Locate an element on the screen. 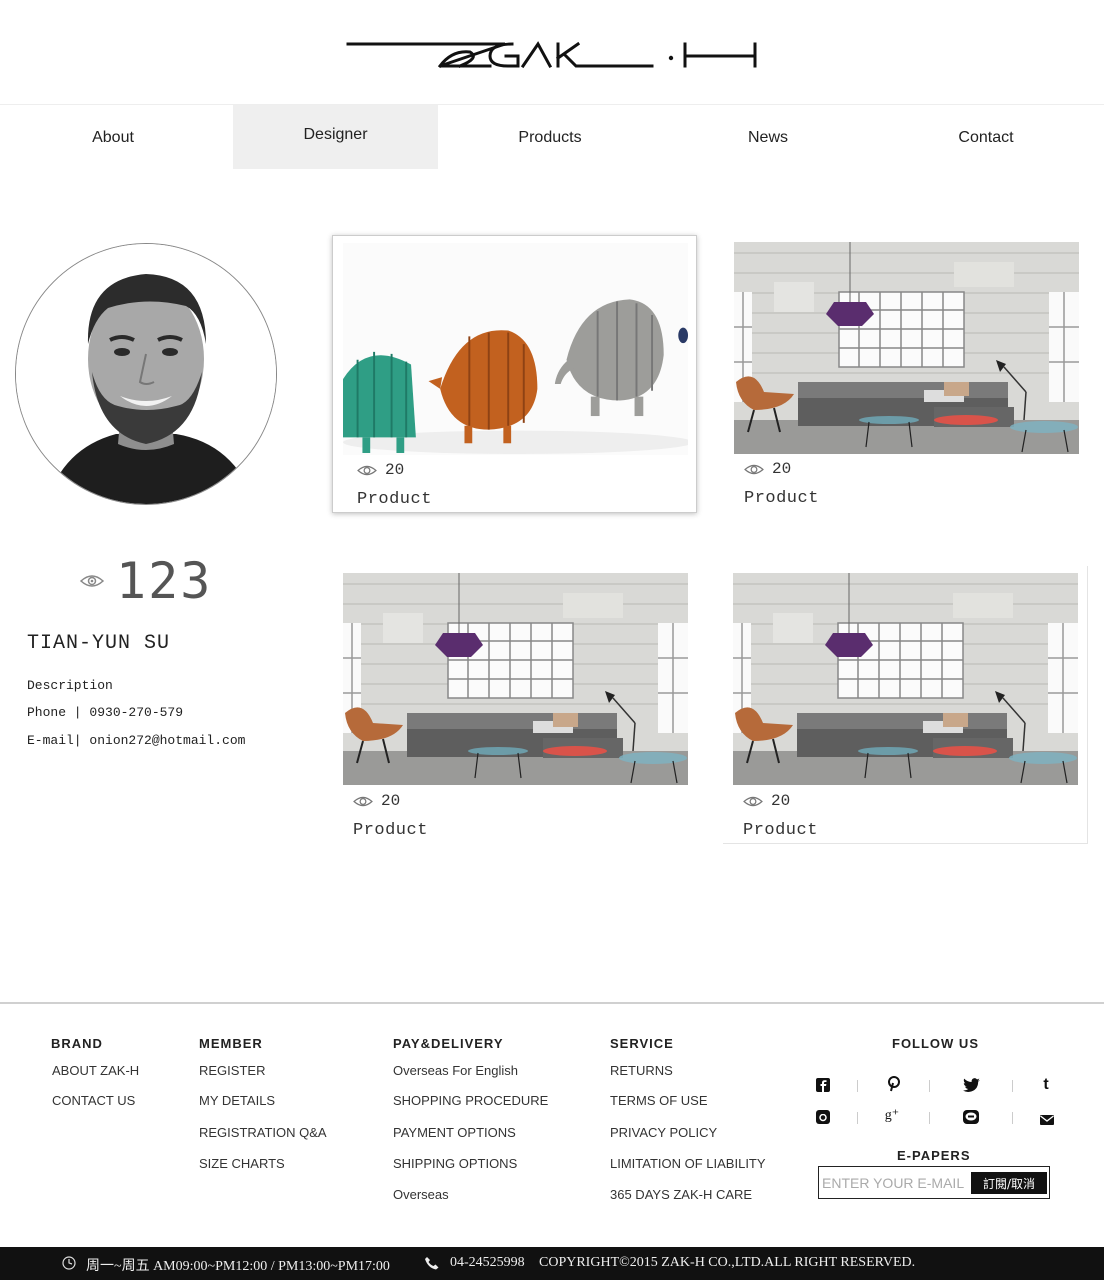 This screenshot has width=1104, height=1280. footer-member-title: MEMBER is located at coordinates (231, 1043).